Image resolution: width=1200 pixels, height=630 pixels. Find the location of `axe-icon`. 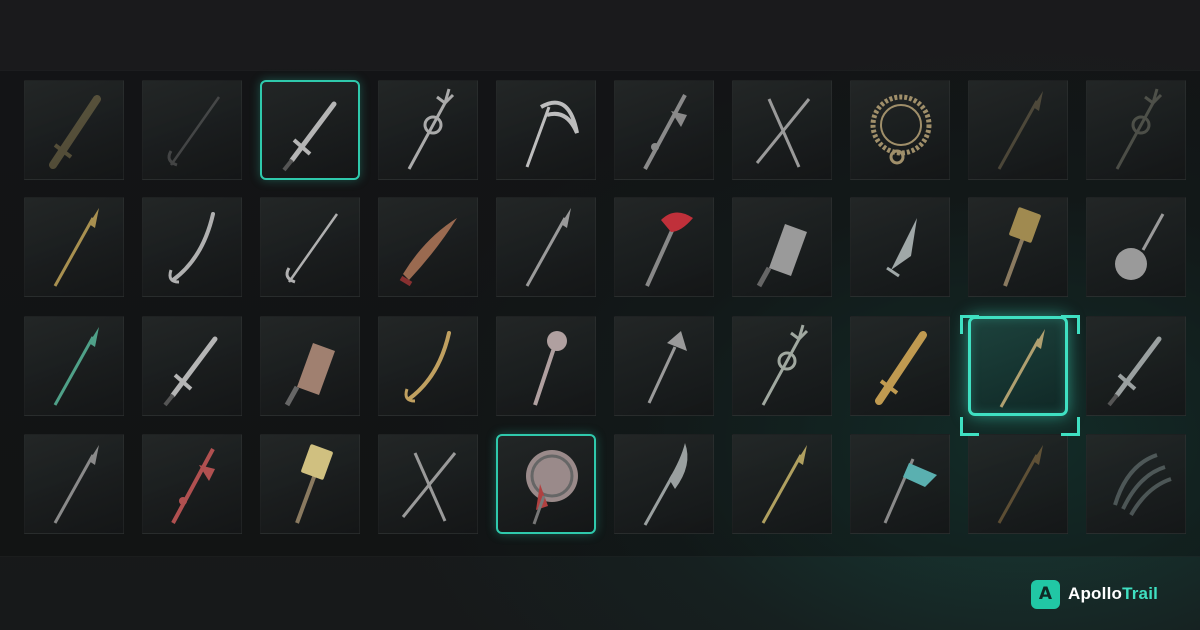

axe-icon is located at coordinates (669, 249).